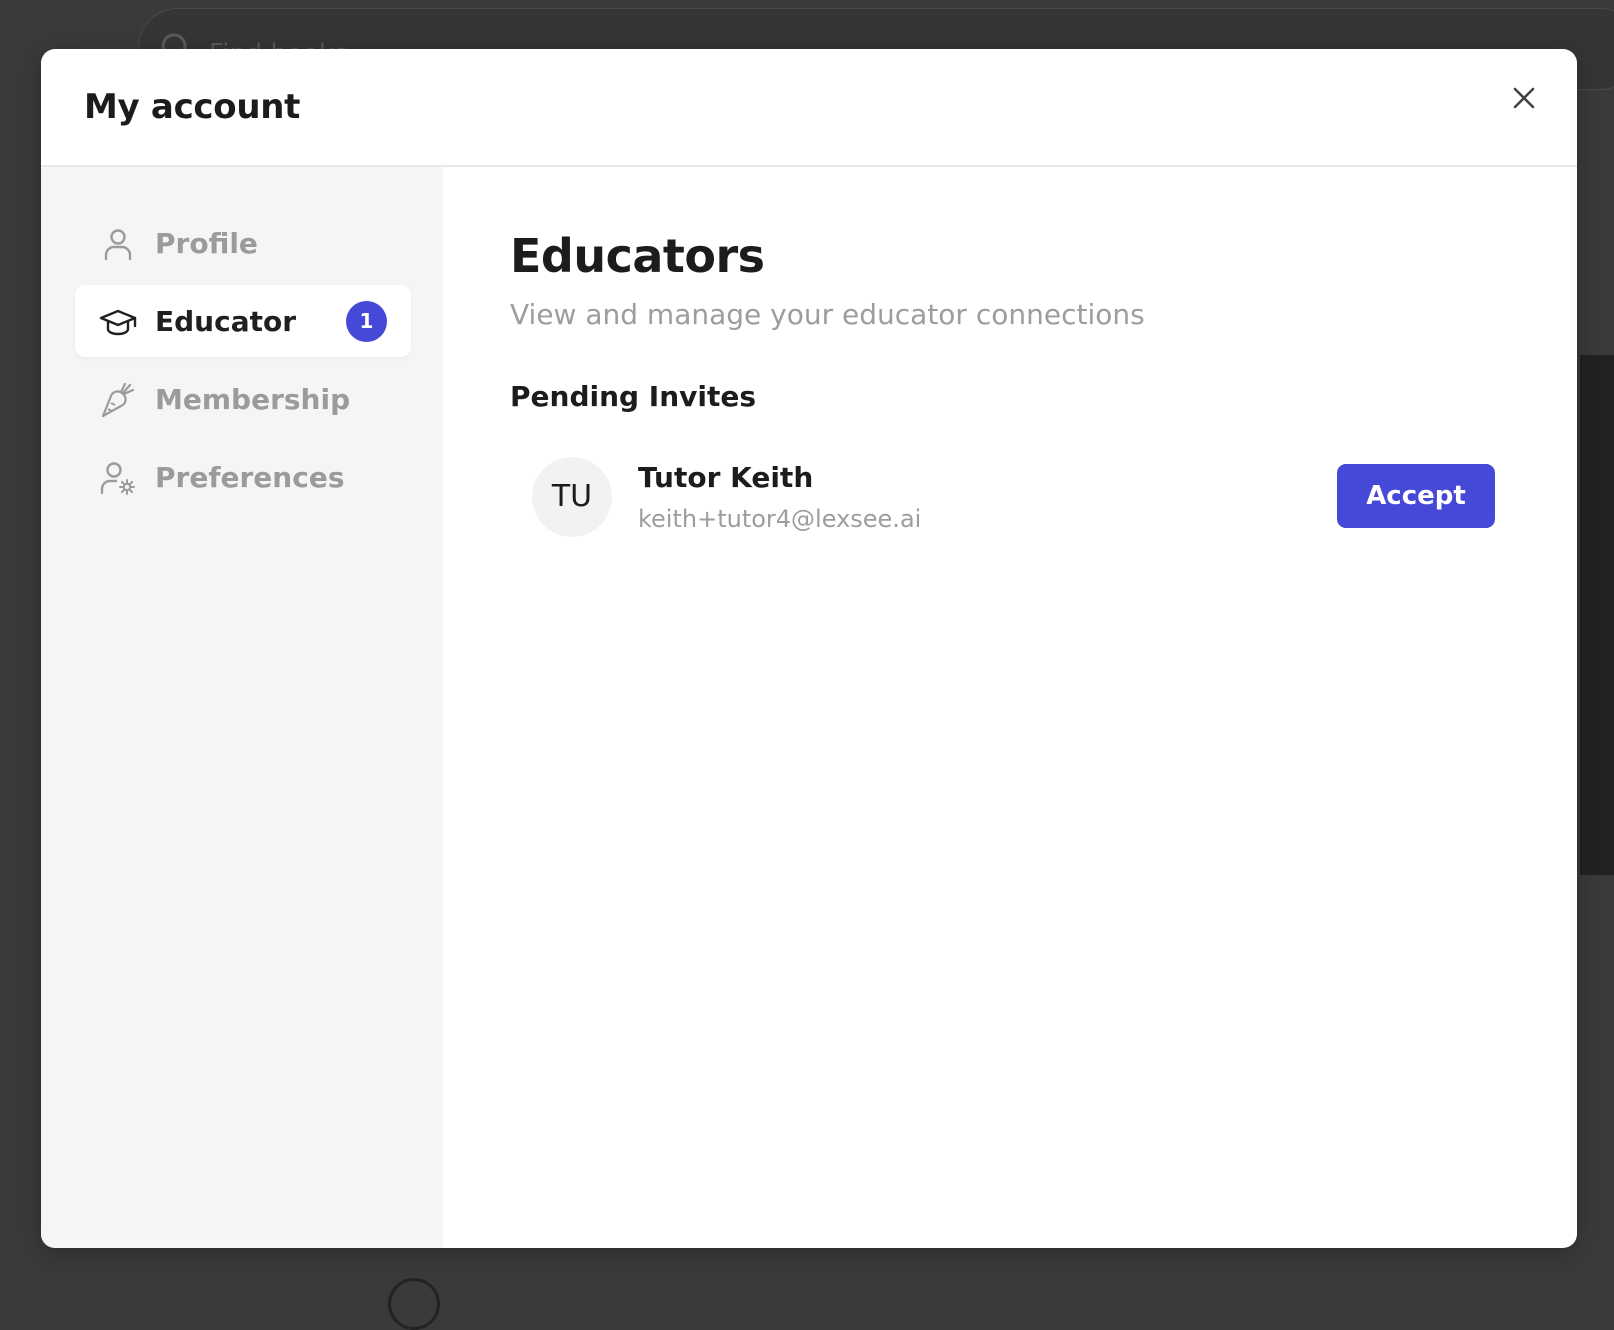 The height and width of the screenshot is (1330, 1614). Describe the element at coordinates (117, 478) in the screenshot. I see `user-settings-icon` at that location.